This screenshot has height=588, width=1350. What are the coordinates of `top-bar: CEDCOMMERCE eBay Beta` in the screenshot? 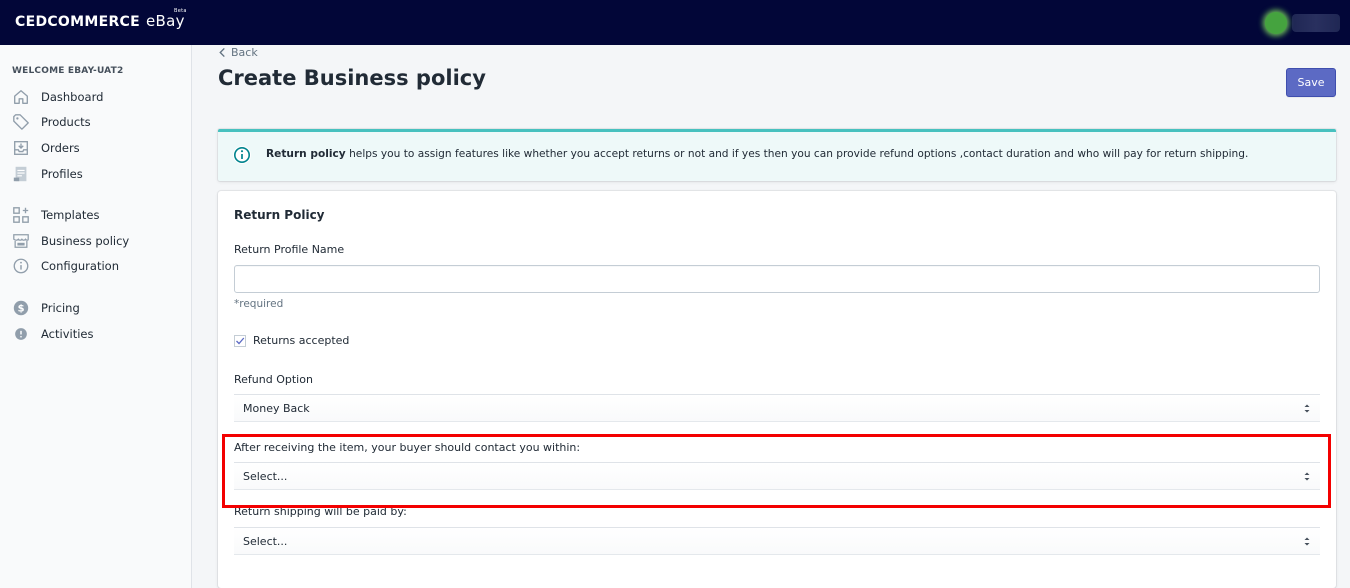 It's located at (675, 22).